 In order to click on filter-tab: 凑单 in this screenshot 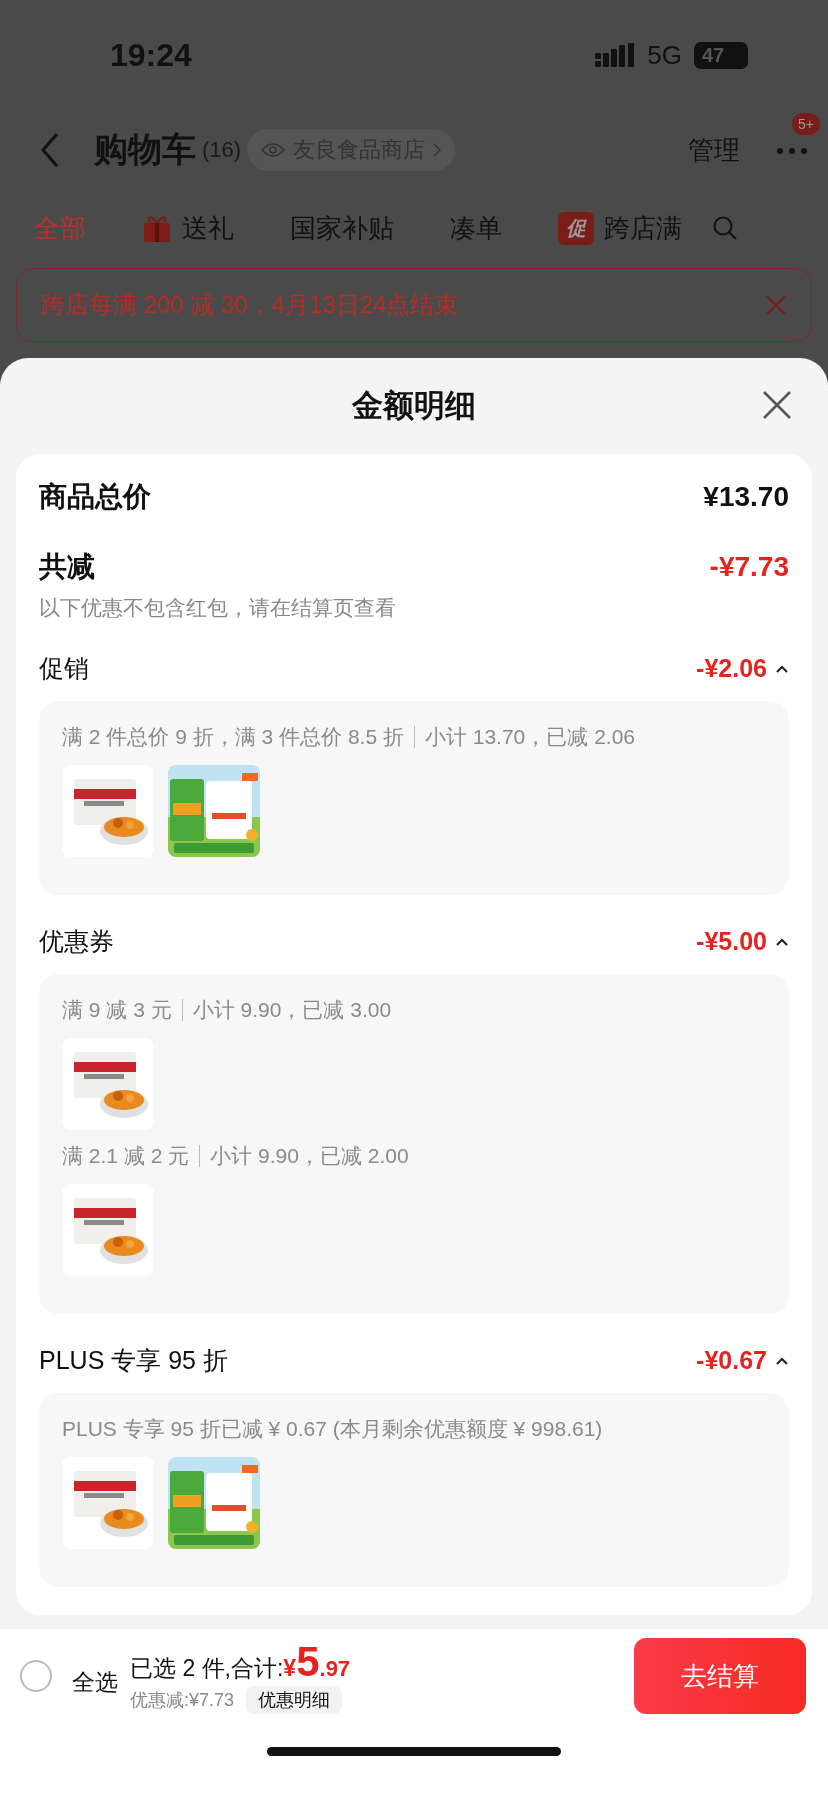, I will do `click(476, 228)`.